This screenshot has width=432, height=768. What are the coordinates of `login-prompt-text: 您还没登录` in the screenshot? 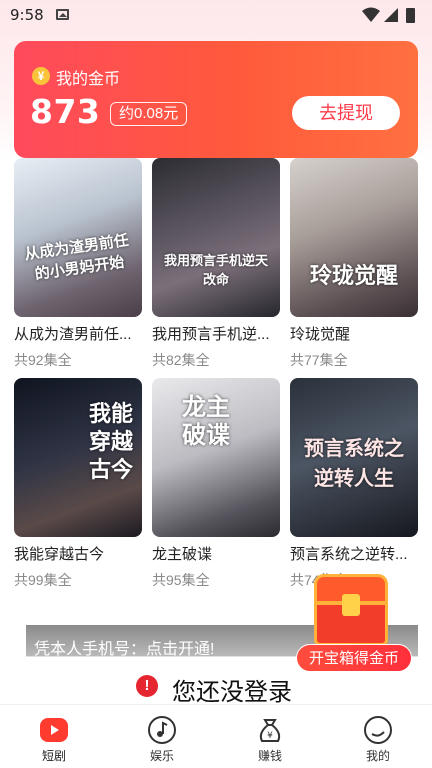 It's located at (232, 689).